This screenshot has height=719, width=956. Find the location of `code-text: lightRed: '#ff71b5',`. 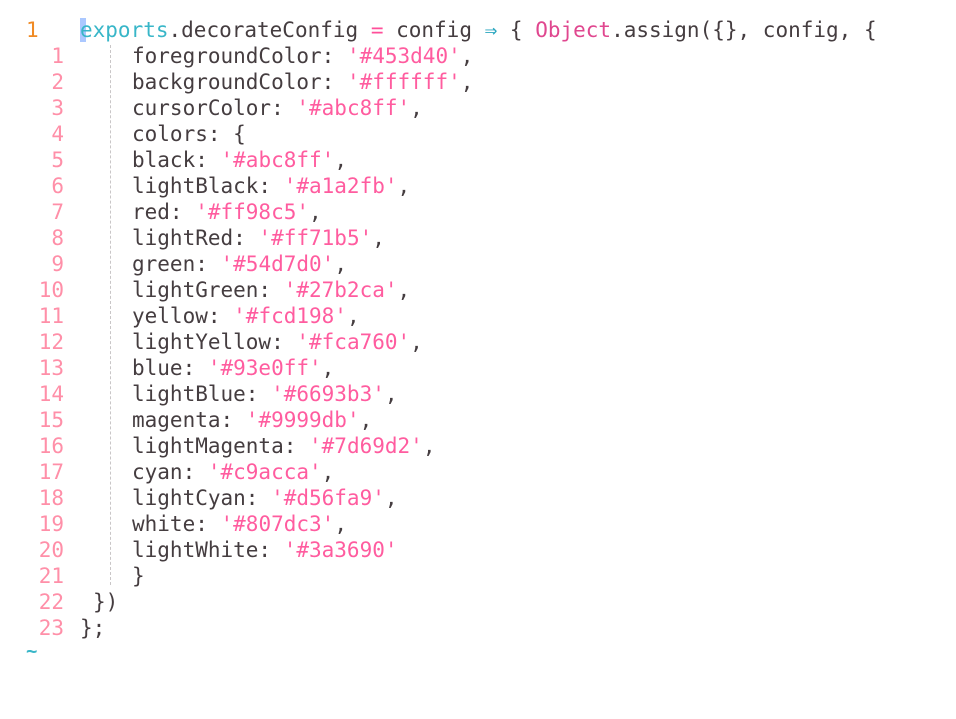

code-text: lightRed: '#ff71b5', is located at coordinates (258, 238).